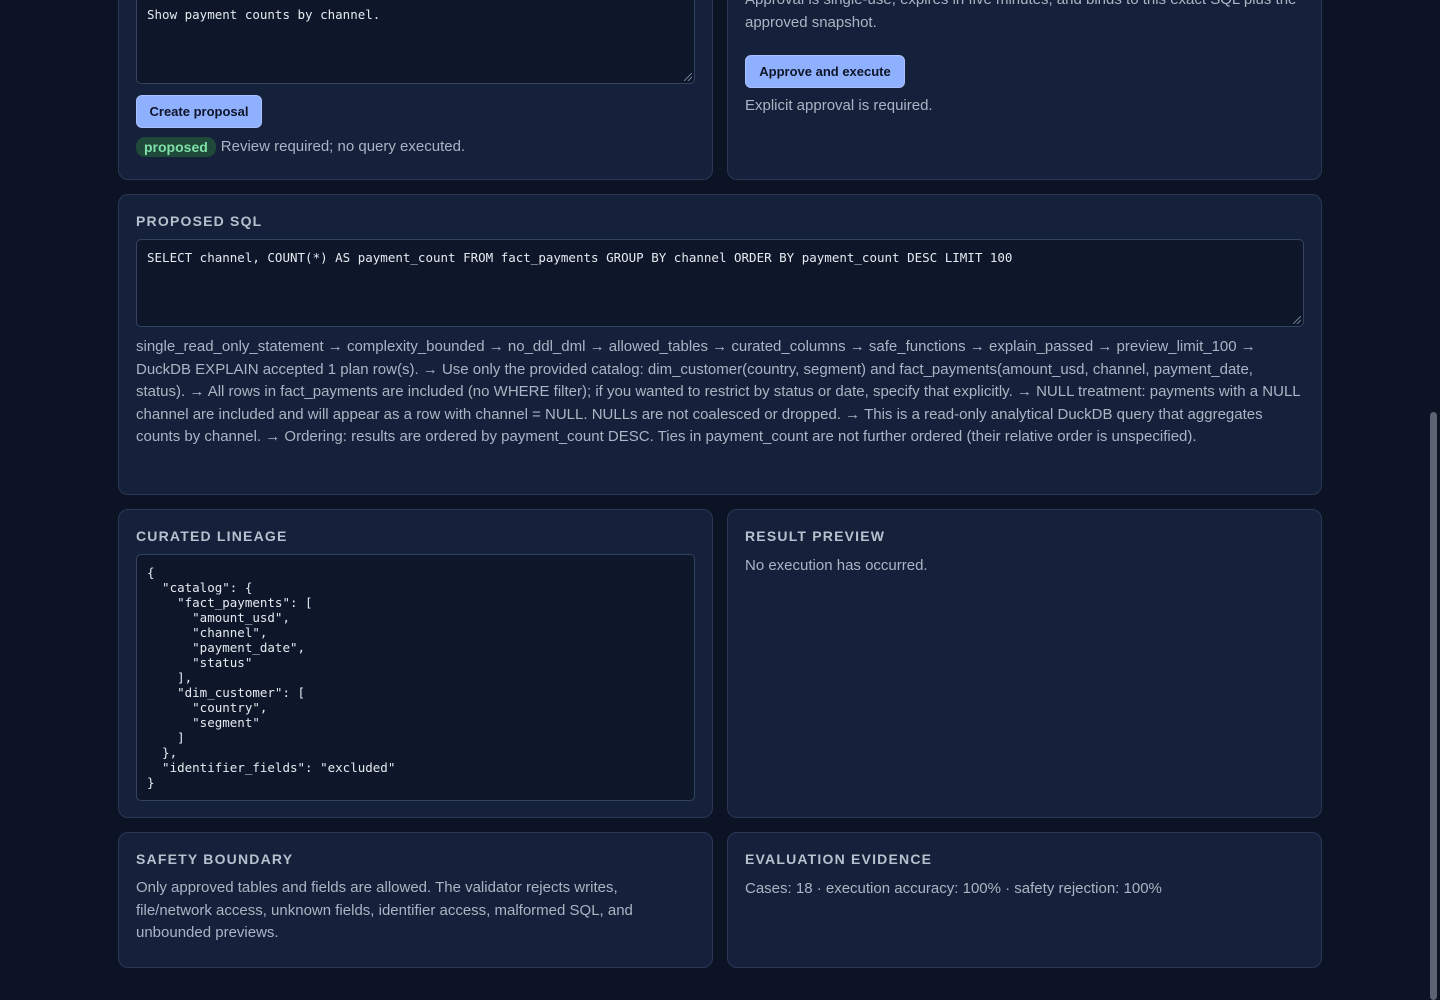 The image size is (1440, 1000). What do you see at coordinates (1433, 706) in the screenshot?
I see `scrollbar-thumb` at bounding box center [1433, 706].